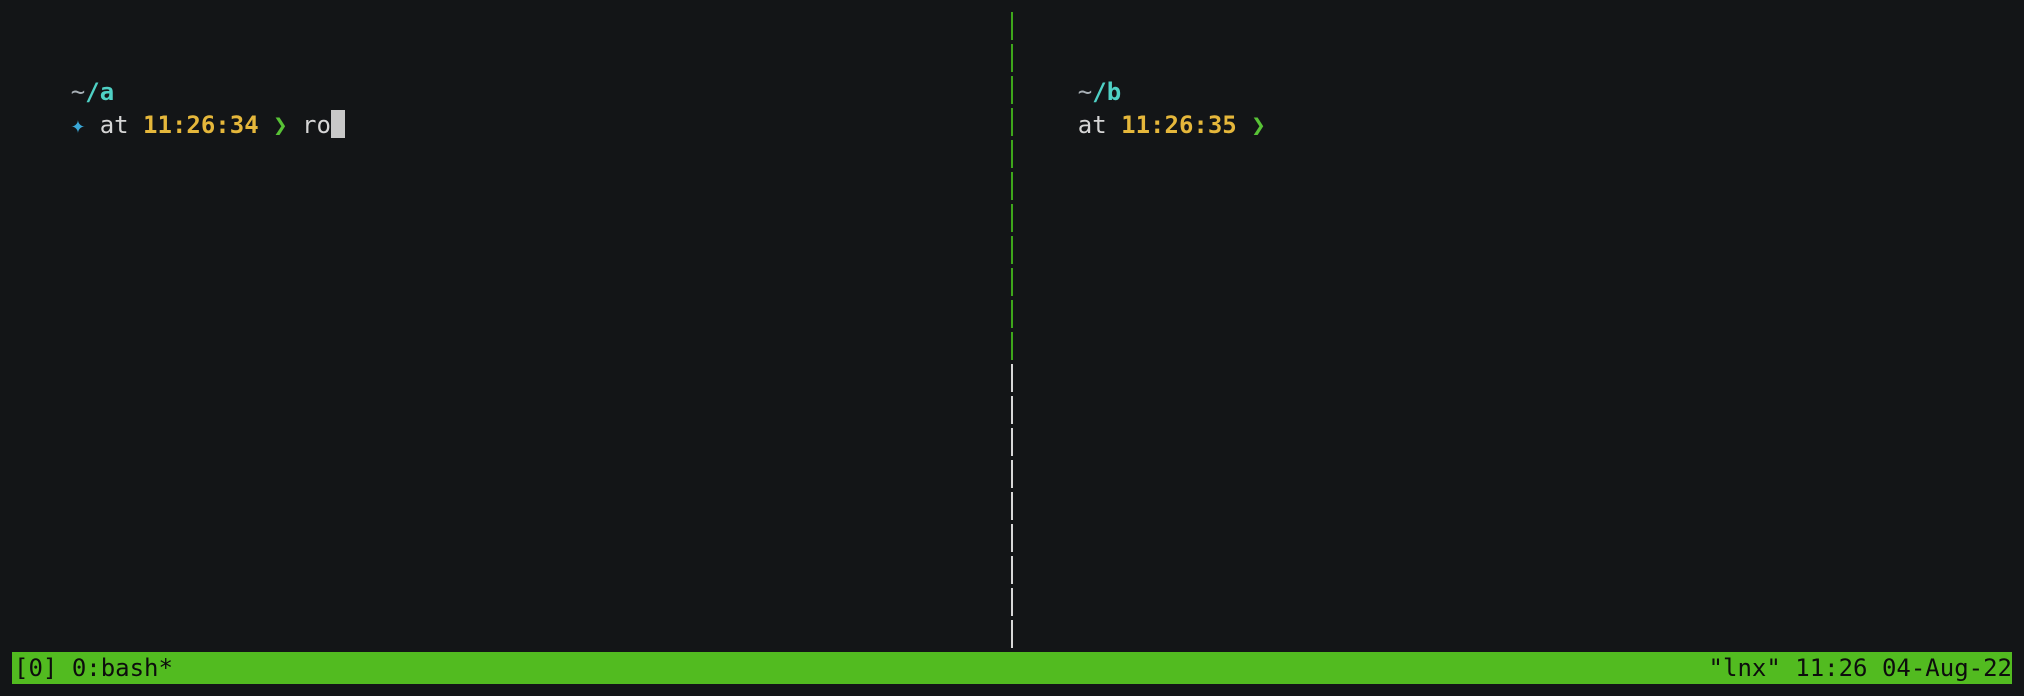 Image resolution: width=2024 pixels, height=696 pixels. I want to click on status-right: "lnx" 11:26 04-Aug-22, so click(1860, 668).